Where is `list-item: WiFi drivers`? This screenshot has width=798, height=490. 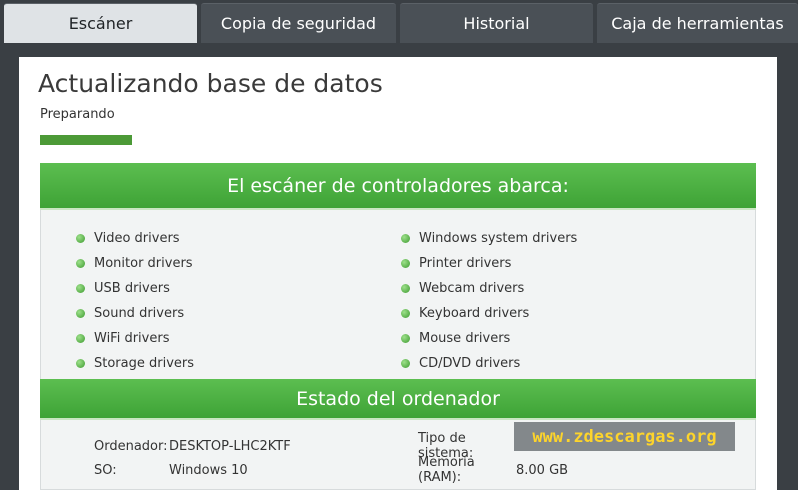
list-item: WiFi drivers is located at coordinates (135, 338).